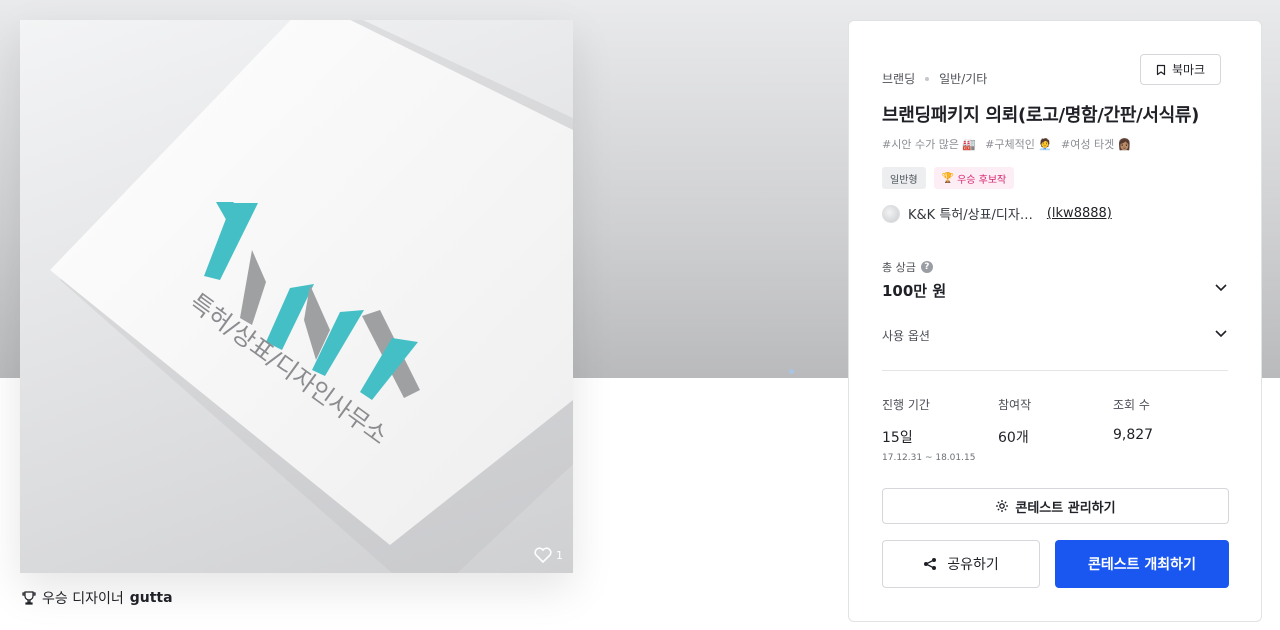 This screenshot has height=630, width=1280. What do you see at coordinates (83, 599) in the screenshot?
I see `designer-prefix: 우승 디자이너` at bounding box center [83, 599].